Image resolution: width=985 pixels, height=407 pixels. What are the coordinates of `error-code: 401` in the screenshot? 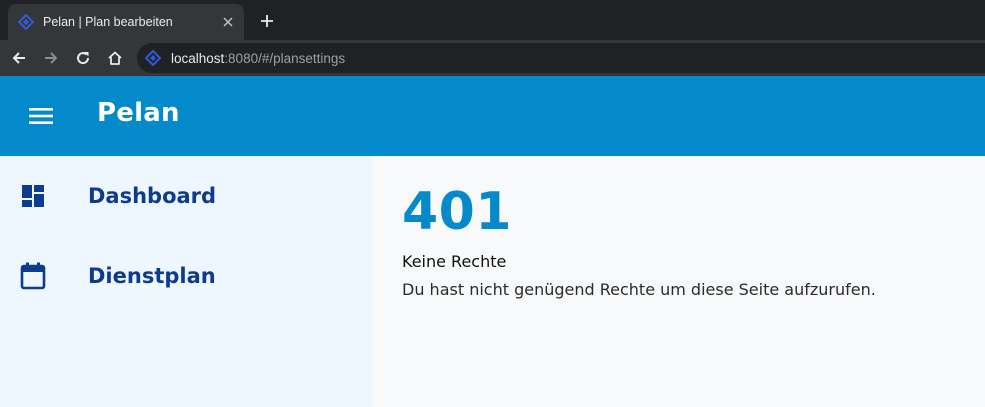 It's located at (457, 212).